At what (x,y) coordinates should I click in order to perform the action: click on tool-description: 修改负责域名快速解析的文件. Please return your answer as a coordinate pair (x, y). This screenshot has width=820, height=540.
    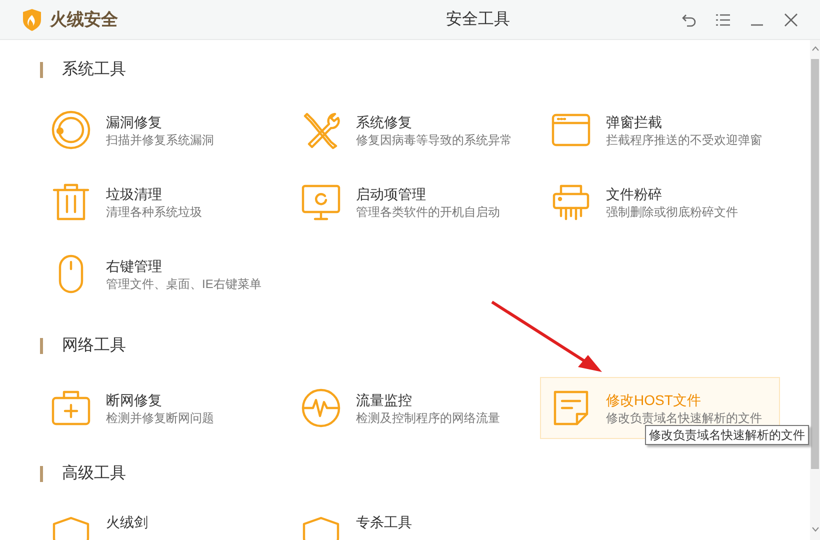
    Looking at the image, I should click on (684, 418).